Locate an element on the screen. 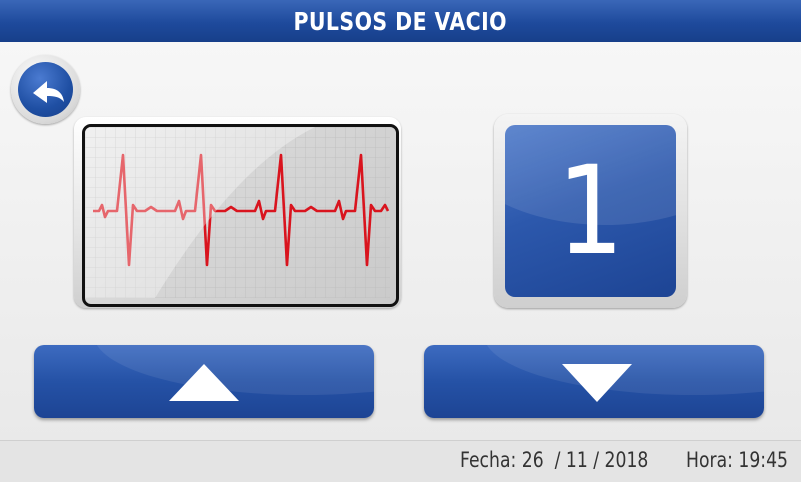 The width and height of the screenshot is (801, 482). time-label: Hora: 19:45 is located at coordinates (737, 460).